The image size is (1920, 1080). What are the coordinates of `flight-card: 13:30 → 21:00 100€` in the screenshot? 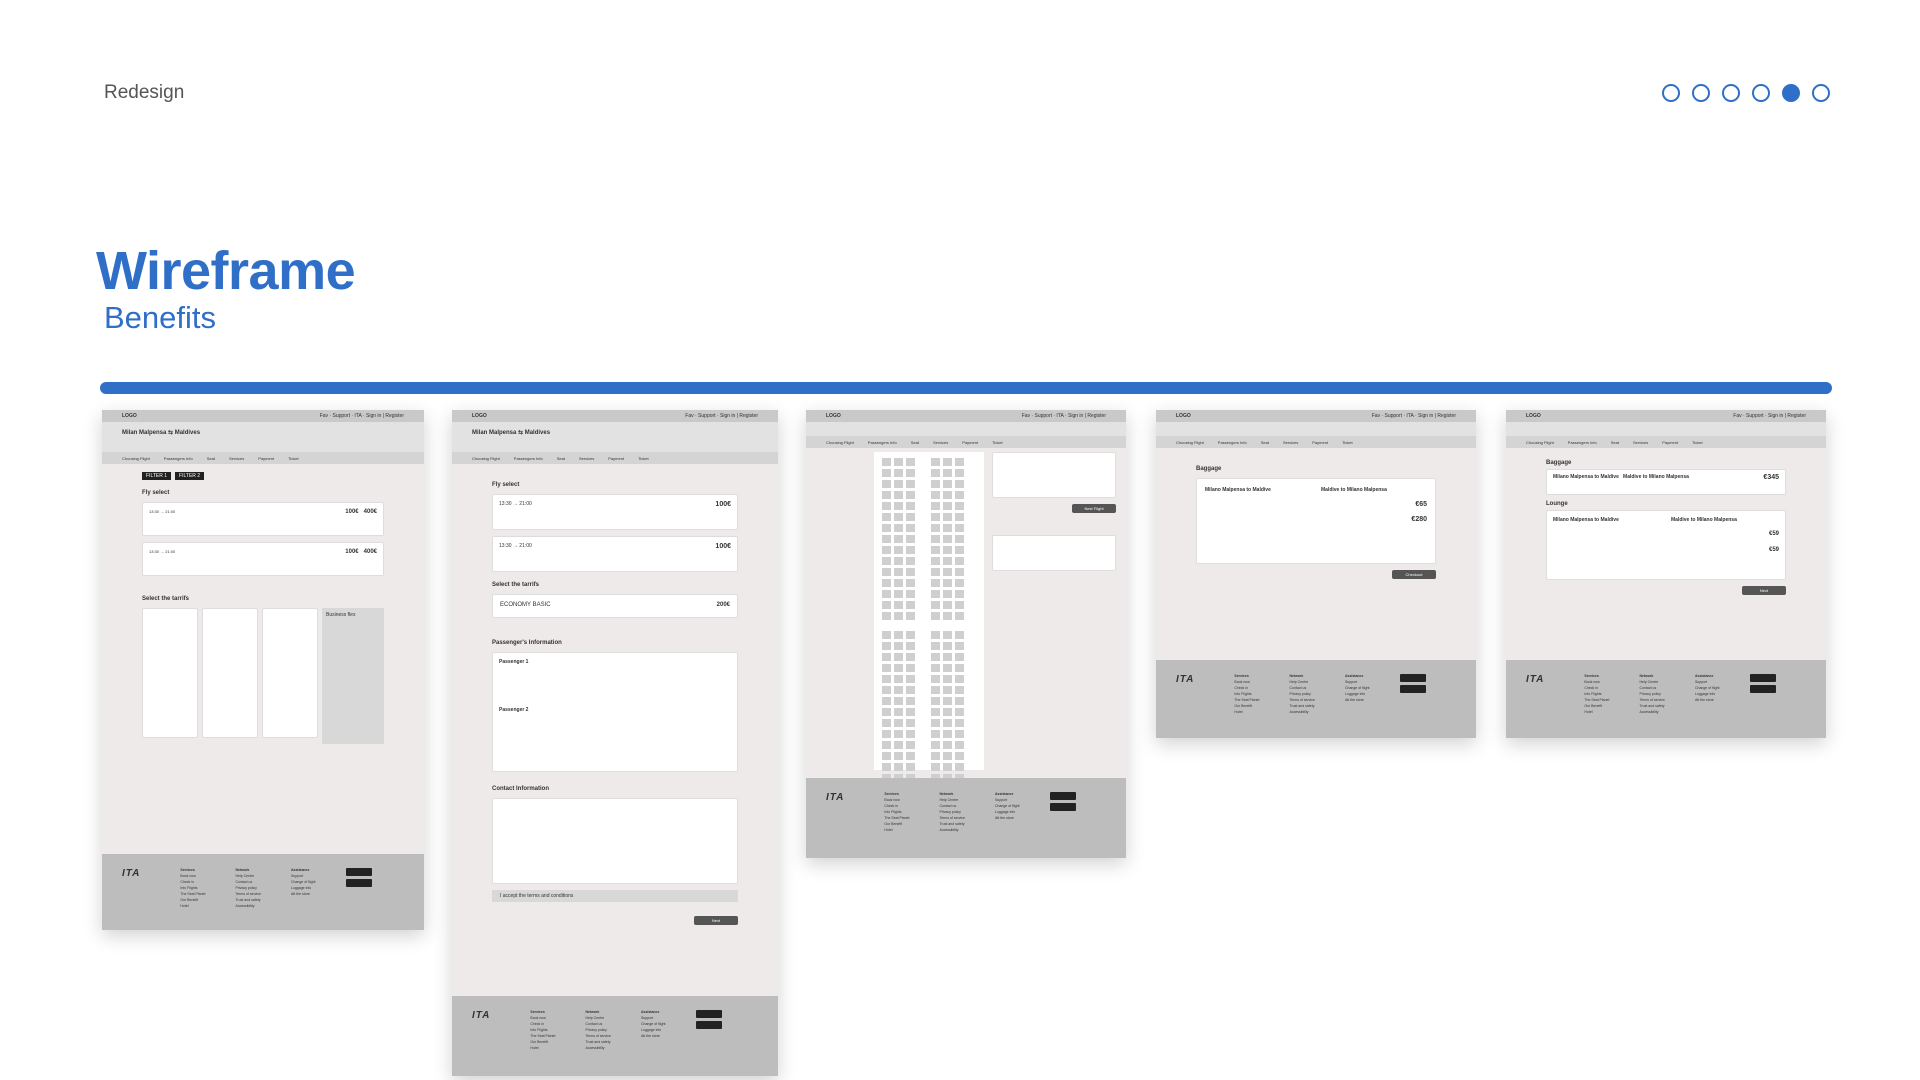 It's located at (615, 512).